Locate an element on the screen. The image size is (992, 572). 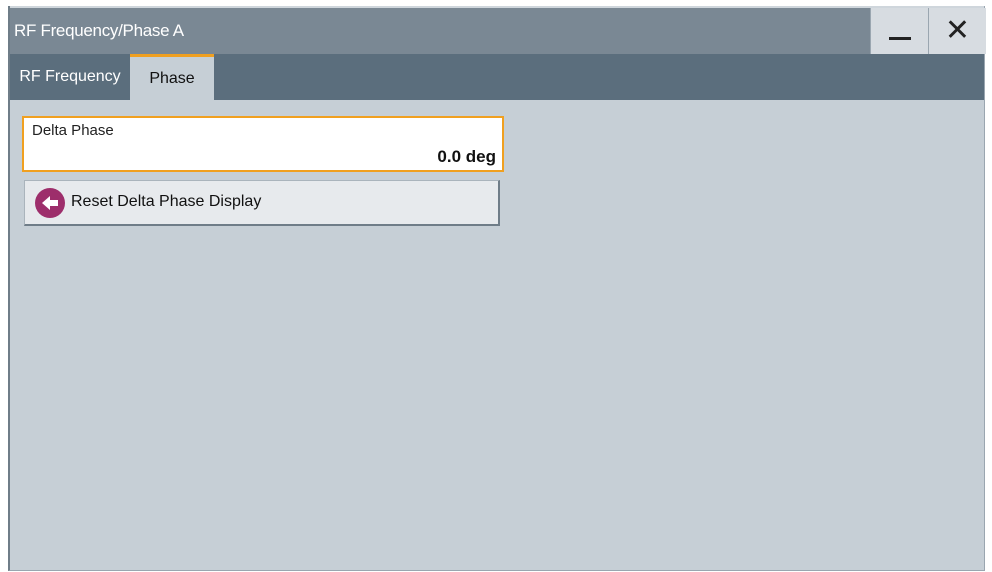
delta-phase-value: 0.0 deg is located at coordinates (466, 156).